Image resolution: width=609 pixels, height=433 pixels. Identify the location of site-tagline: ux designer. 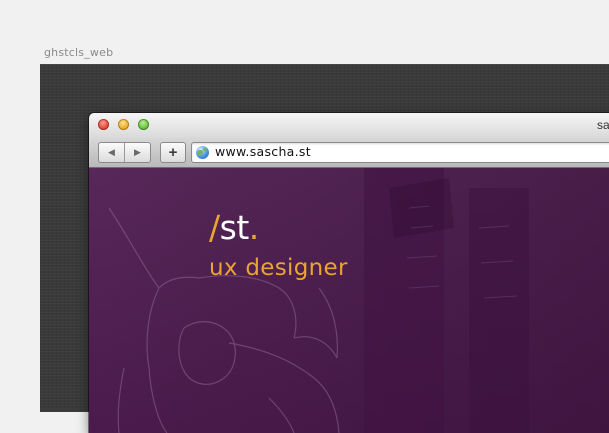
(278, 268).